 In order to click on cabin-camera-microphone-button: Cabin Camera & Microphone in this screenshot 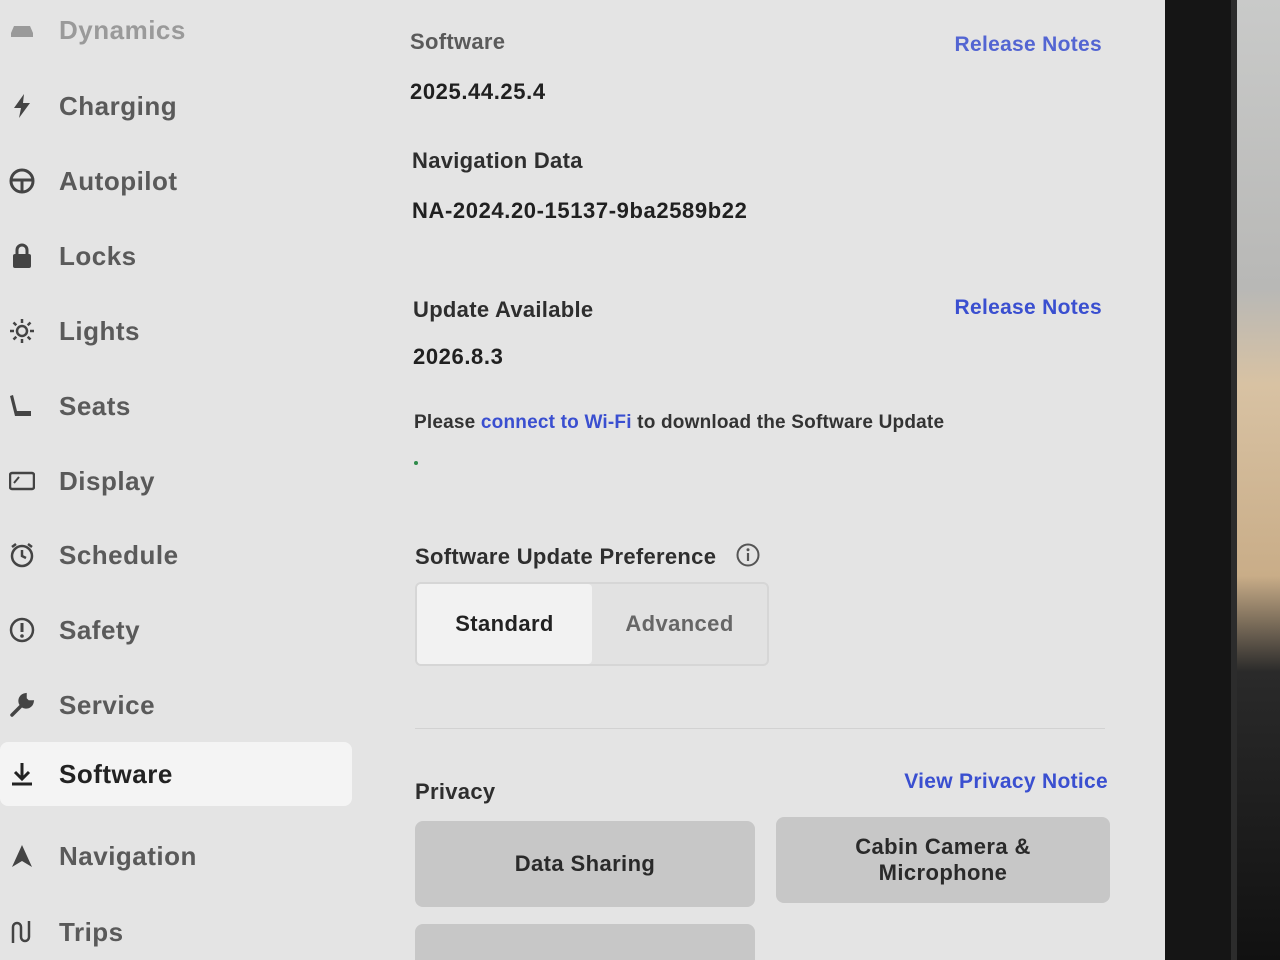, I will do `click(943, 860)`.